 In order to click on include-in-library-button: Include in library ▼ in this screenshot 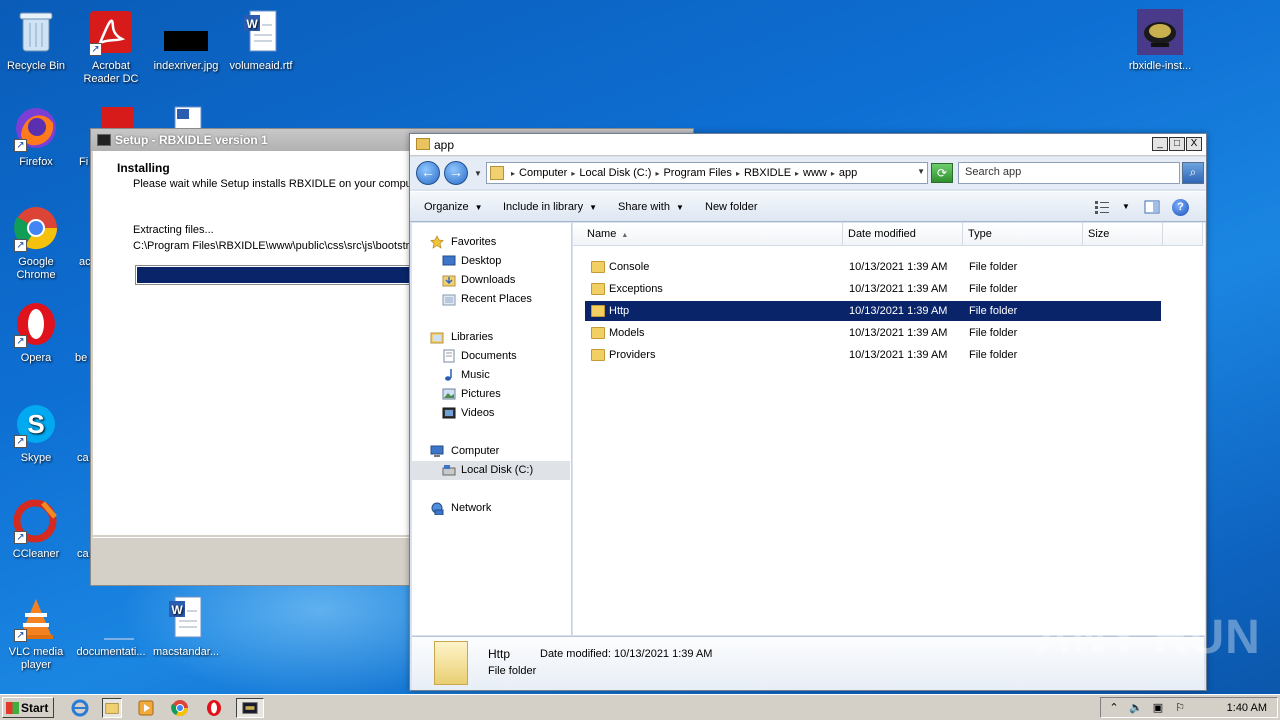, I will do `click(550, 207)`.